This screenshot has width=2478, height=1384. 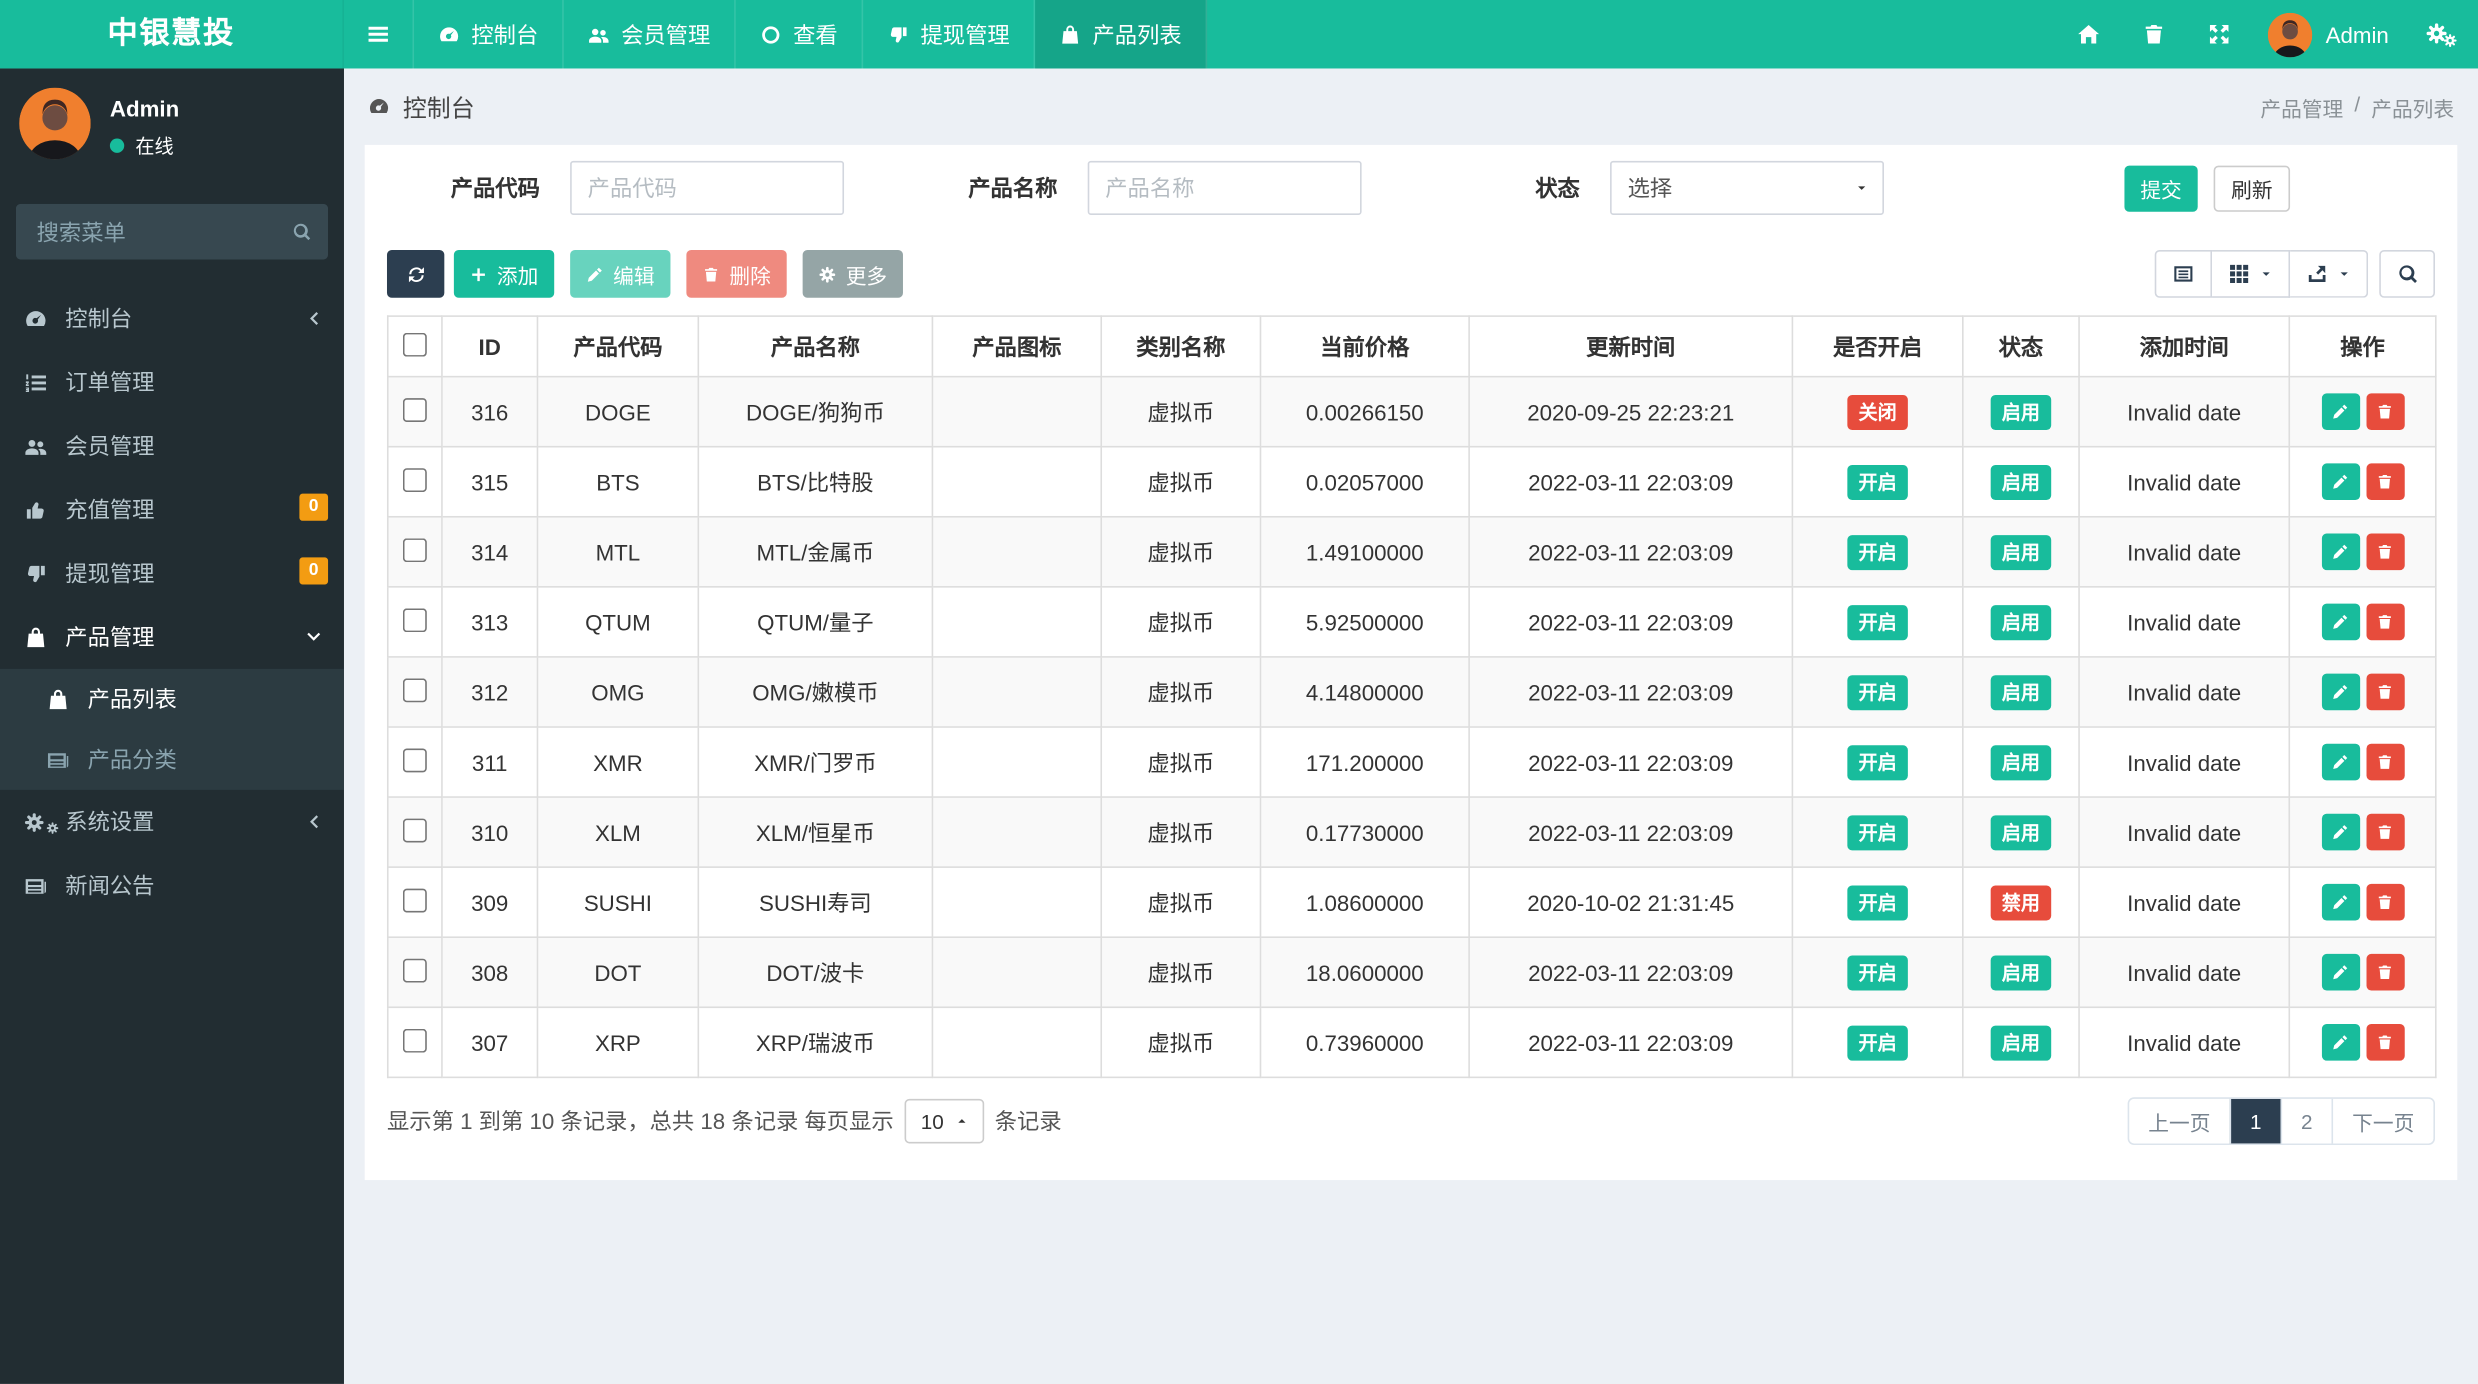 I want to click on settings-button, so click(x=2441, y=34).